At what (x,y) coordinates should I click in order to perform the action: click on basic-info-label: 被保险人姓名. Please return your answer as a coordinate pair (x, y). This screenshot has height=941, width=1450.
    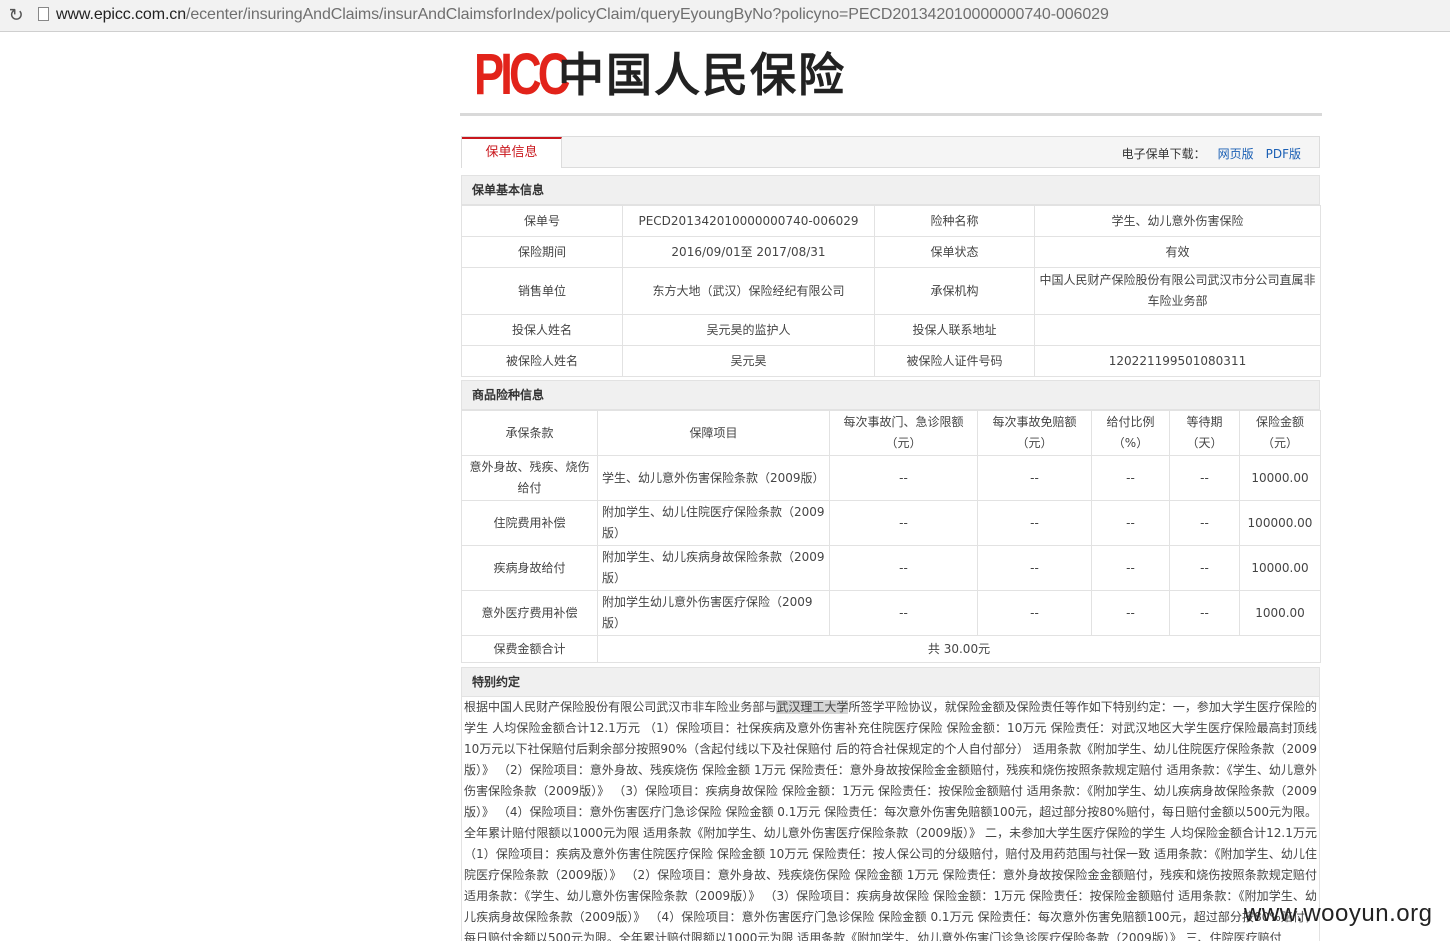
    Looking at the image, I should click on (542, 361).